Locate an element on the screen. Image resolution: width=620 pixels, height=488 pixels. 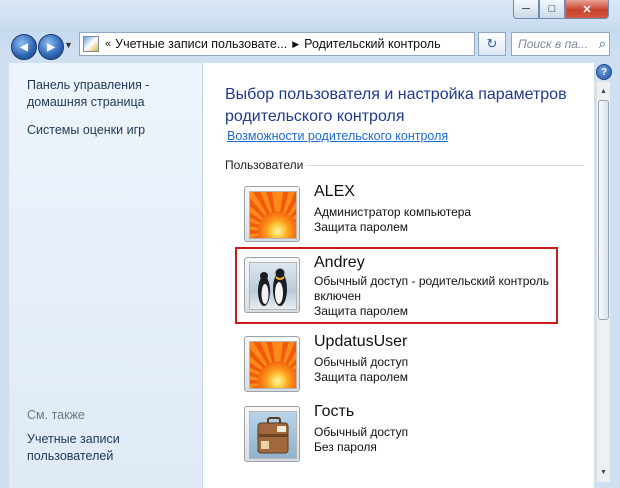
close-icon: ✕ is located at coordinates (587, 9).